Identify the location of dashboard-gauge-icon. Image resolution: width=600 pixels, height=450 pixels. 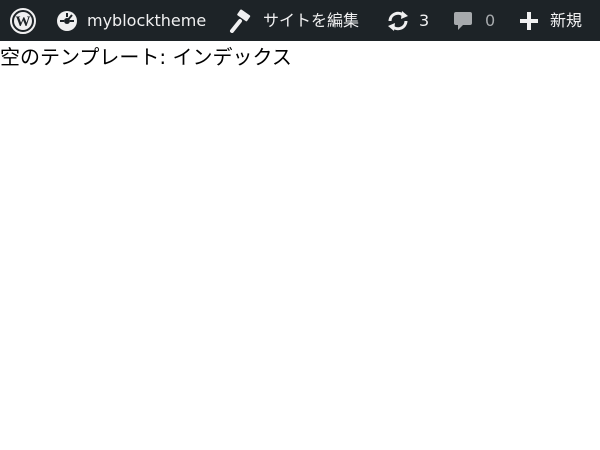
(67, 21).